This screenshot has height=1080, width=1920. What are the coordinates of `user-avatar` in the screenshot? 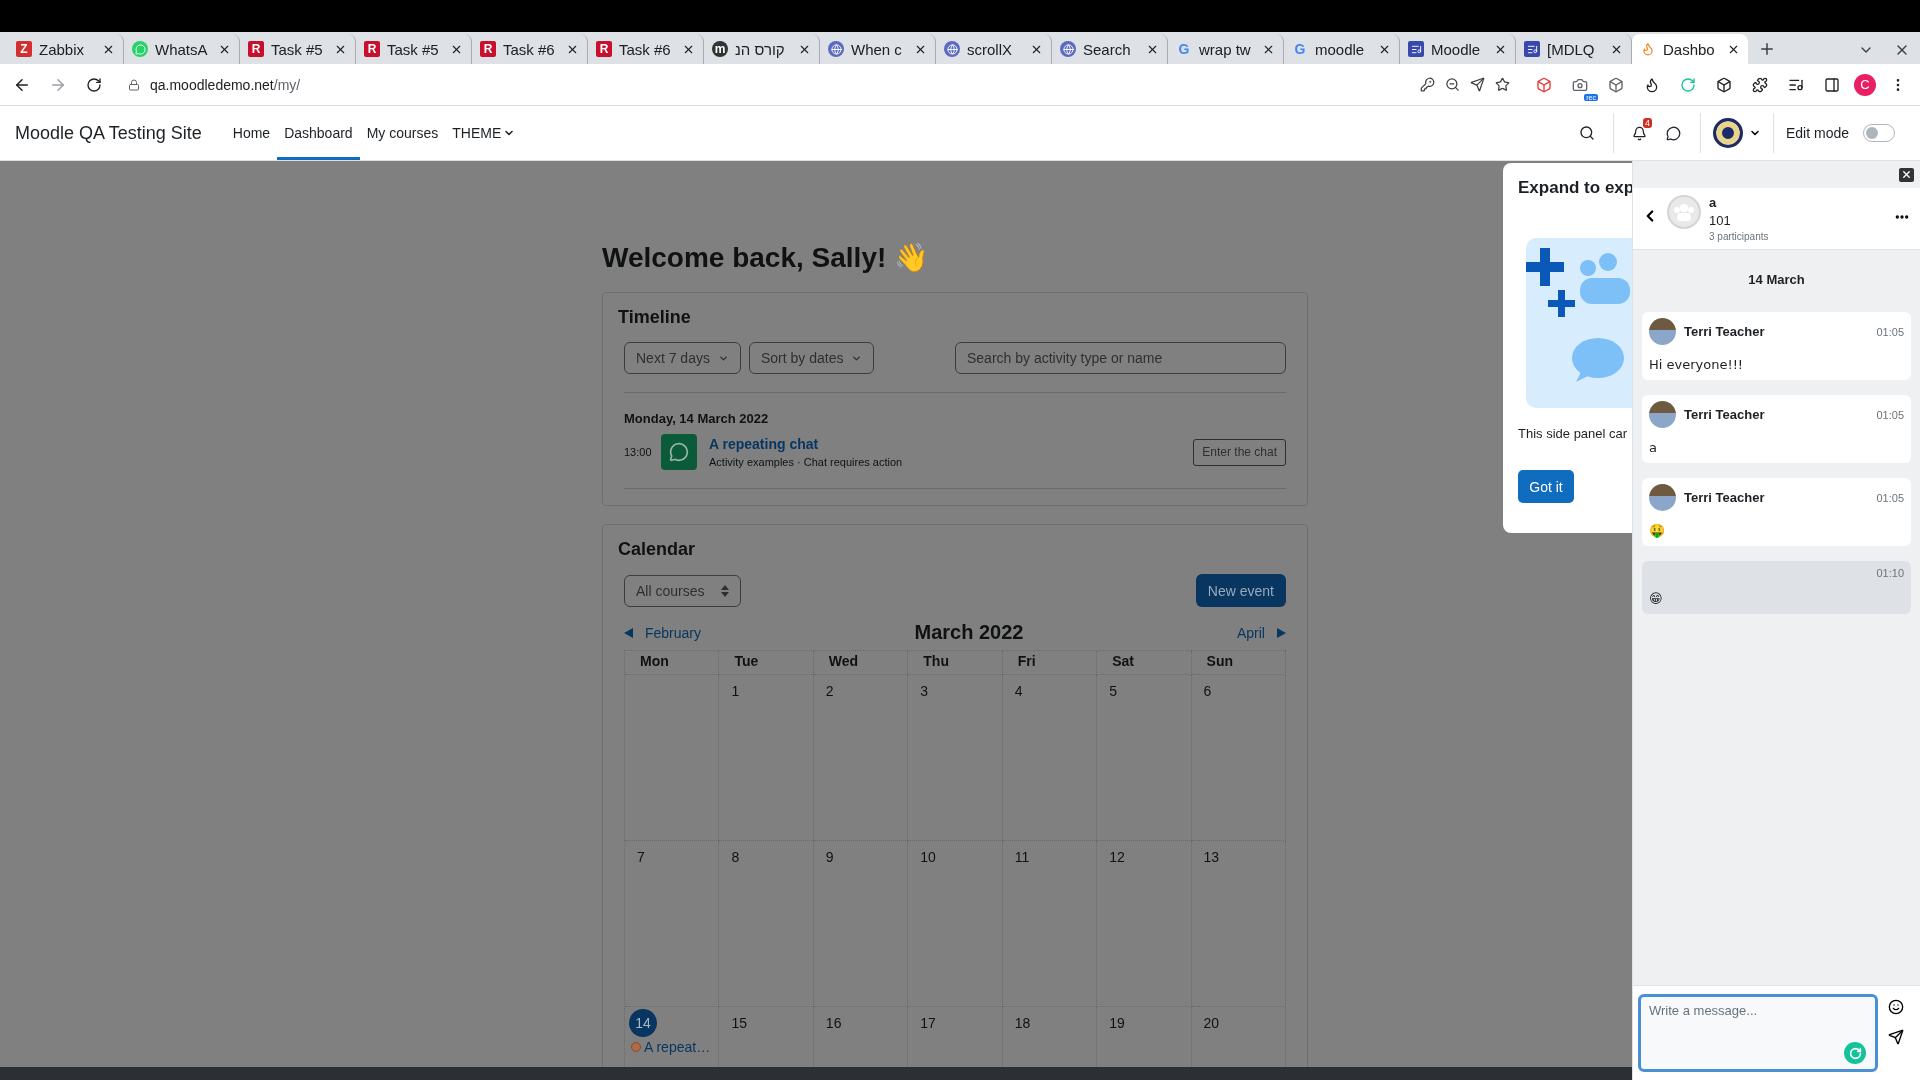 It's located at (1727, 133).